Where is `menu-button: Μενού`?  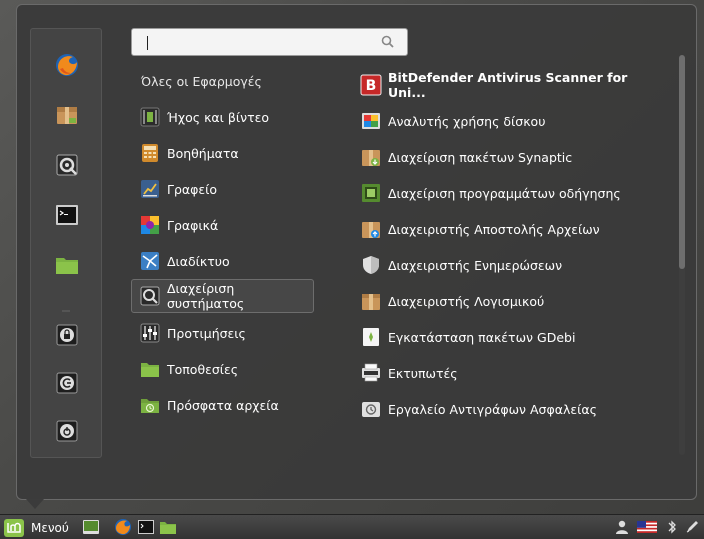
menu-button: Μενού is located at coordinates (38, 527).